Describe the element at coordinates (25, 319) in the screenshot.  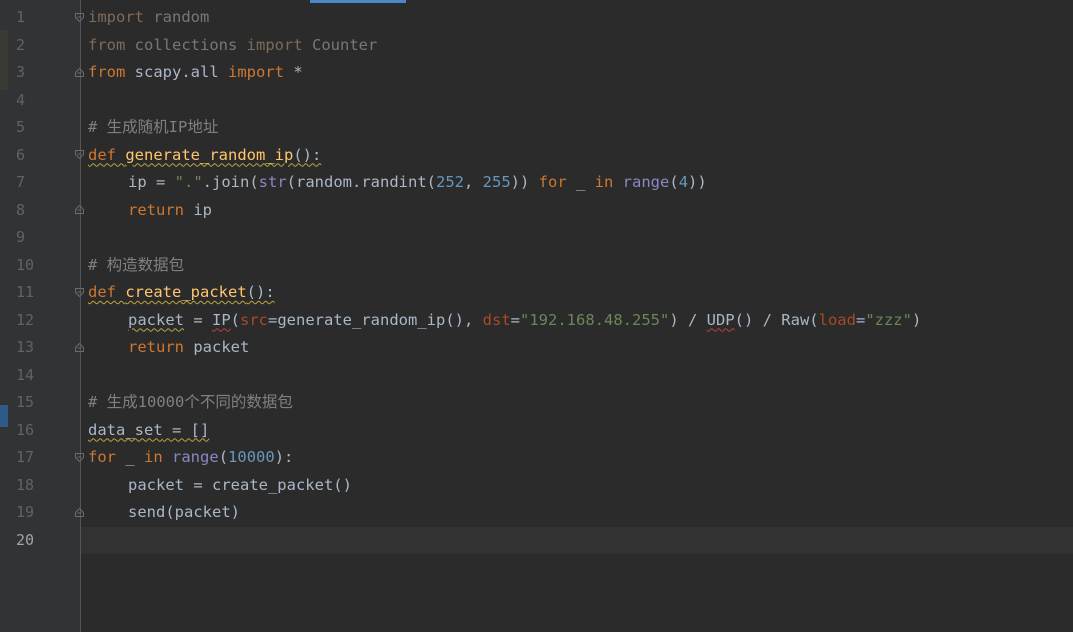
I see `line-number: 12` at that location.